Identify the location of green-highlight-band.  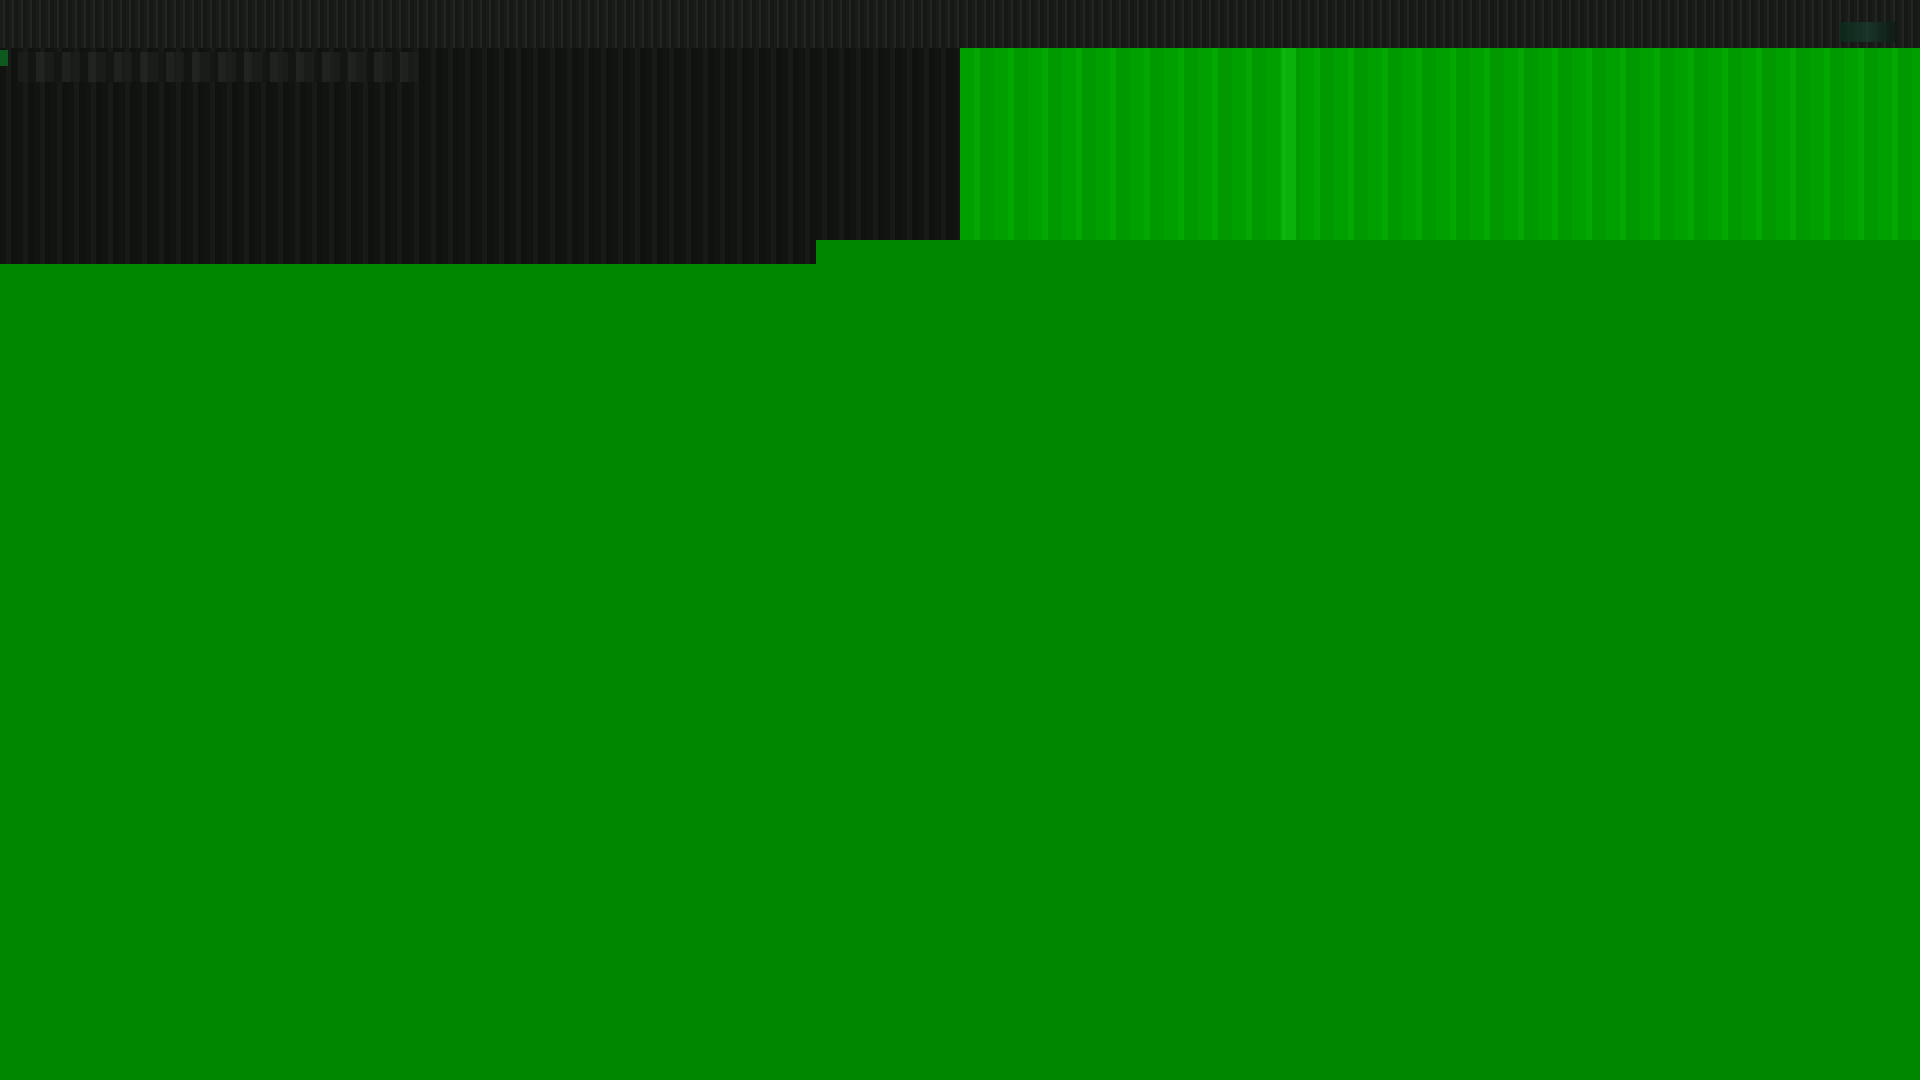
(1289, 144).